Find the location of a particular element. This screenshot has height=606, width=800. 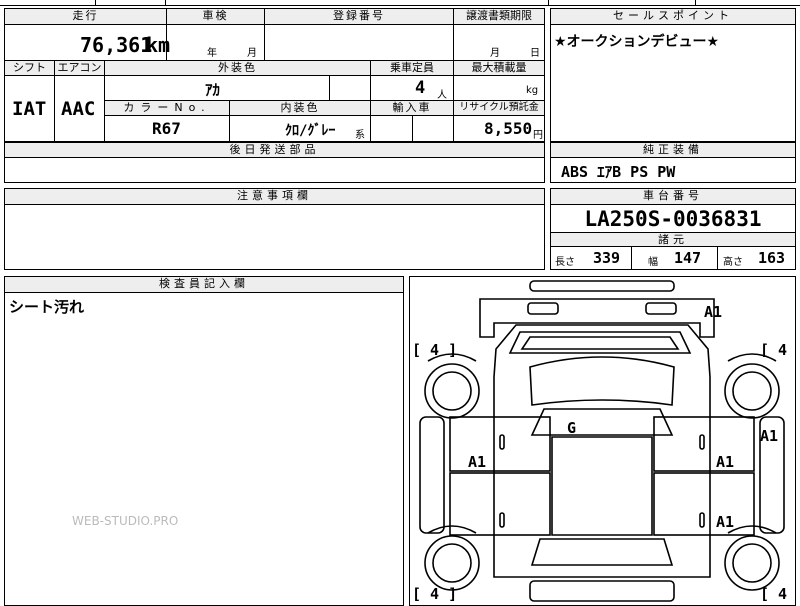

inspection-label: 車検 is located at coordinates (216, 17).